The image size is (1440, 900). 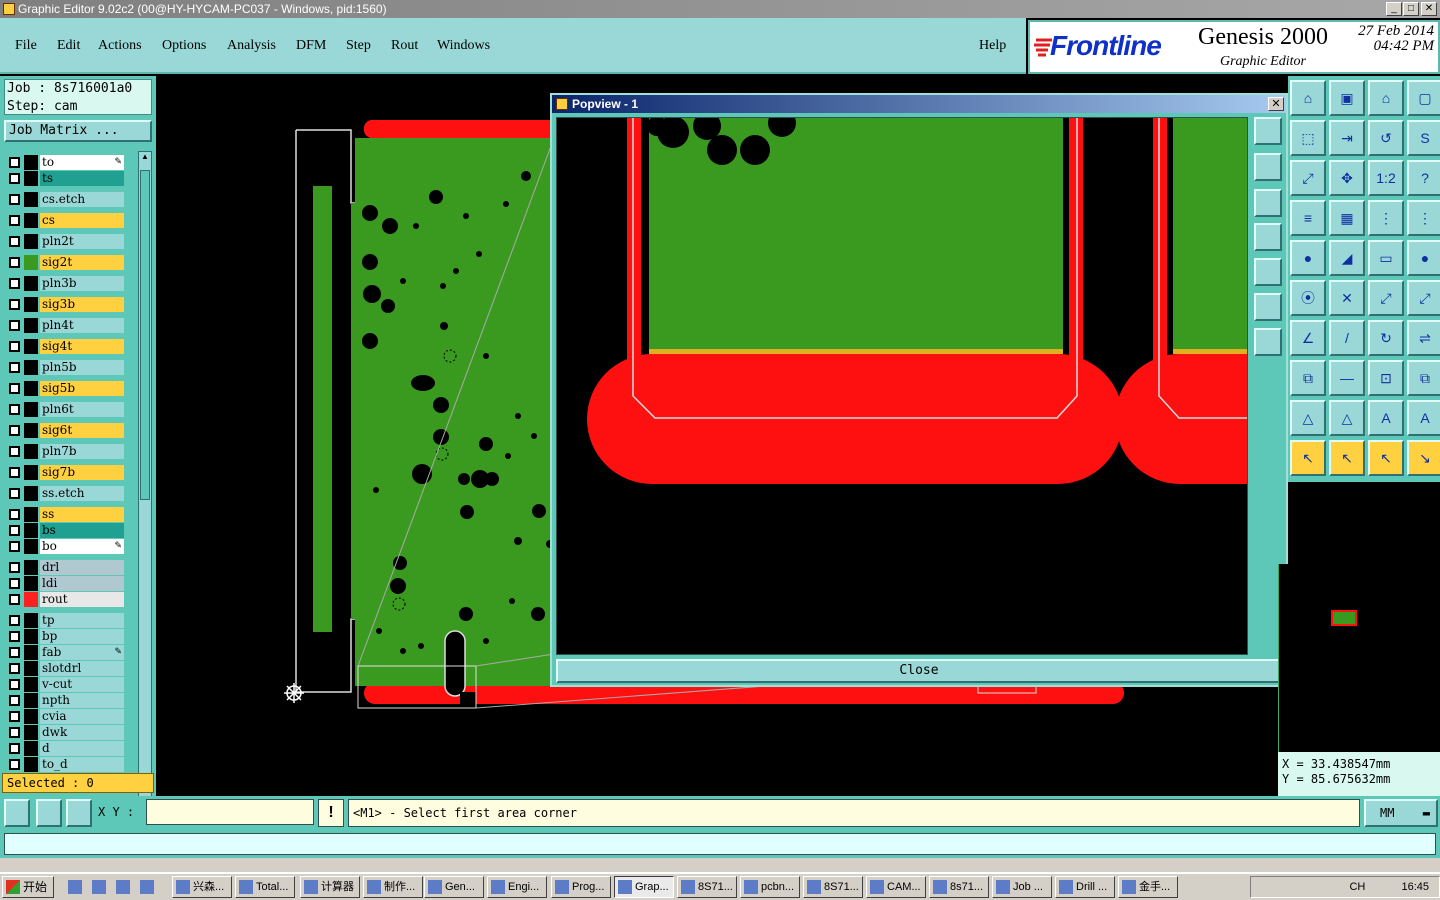 What do you see at coordinates (1347, 178) in the screenshot?
I see `pan-icon: ✥` at bounding box center [1347, 178].